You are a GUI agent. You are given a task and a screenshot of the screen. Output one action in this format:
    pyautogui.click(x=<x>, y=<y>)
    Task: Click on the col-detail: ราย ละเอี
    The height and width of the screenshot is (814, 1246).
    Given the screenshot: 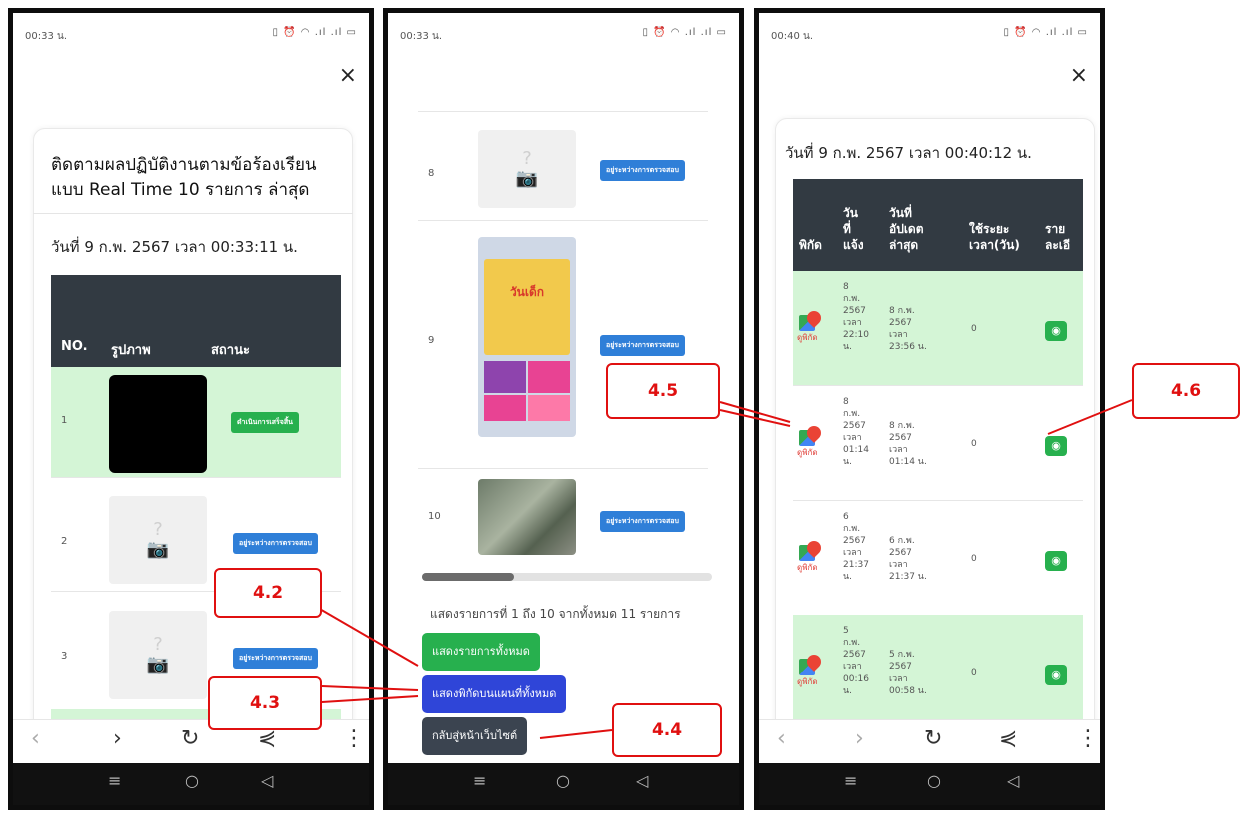 What is the action you would take?
    pyautogui.click(x=1058, y=237)
    